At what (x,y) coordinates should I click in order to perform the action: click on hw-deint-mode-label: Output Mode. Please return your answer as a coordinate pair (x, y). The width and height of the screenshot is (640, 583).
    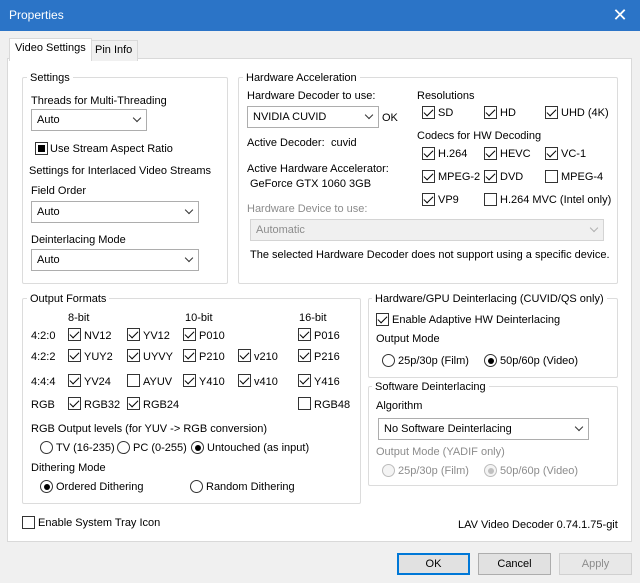
    Looking at the image, I should click on (408, 339).